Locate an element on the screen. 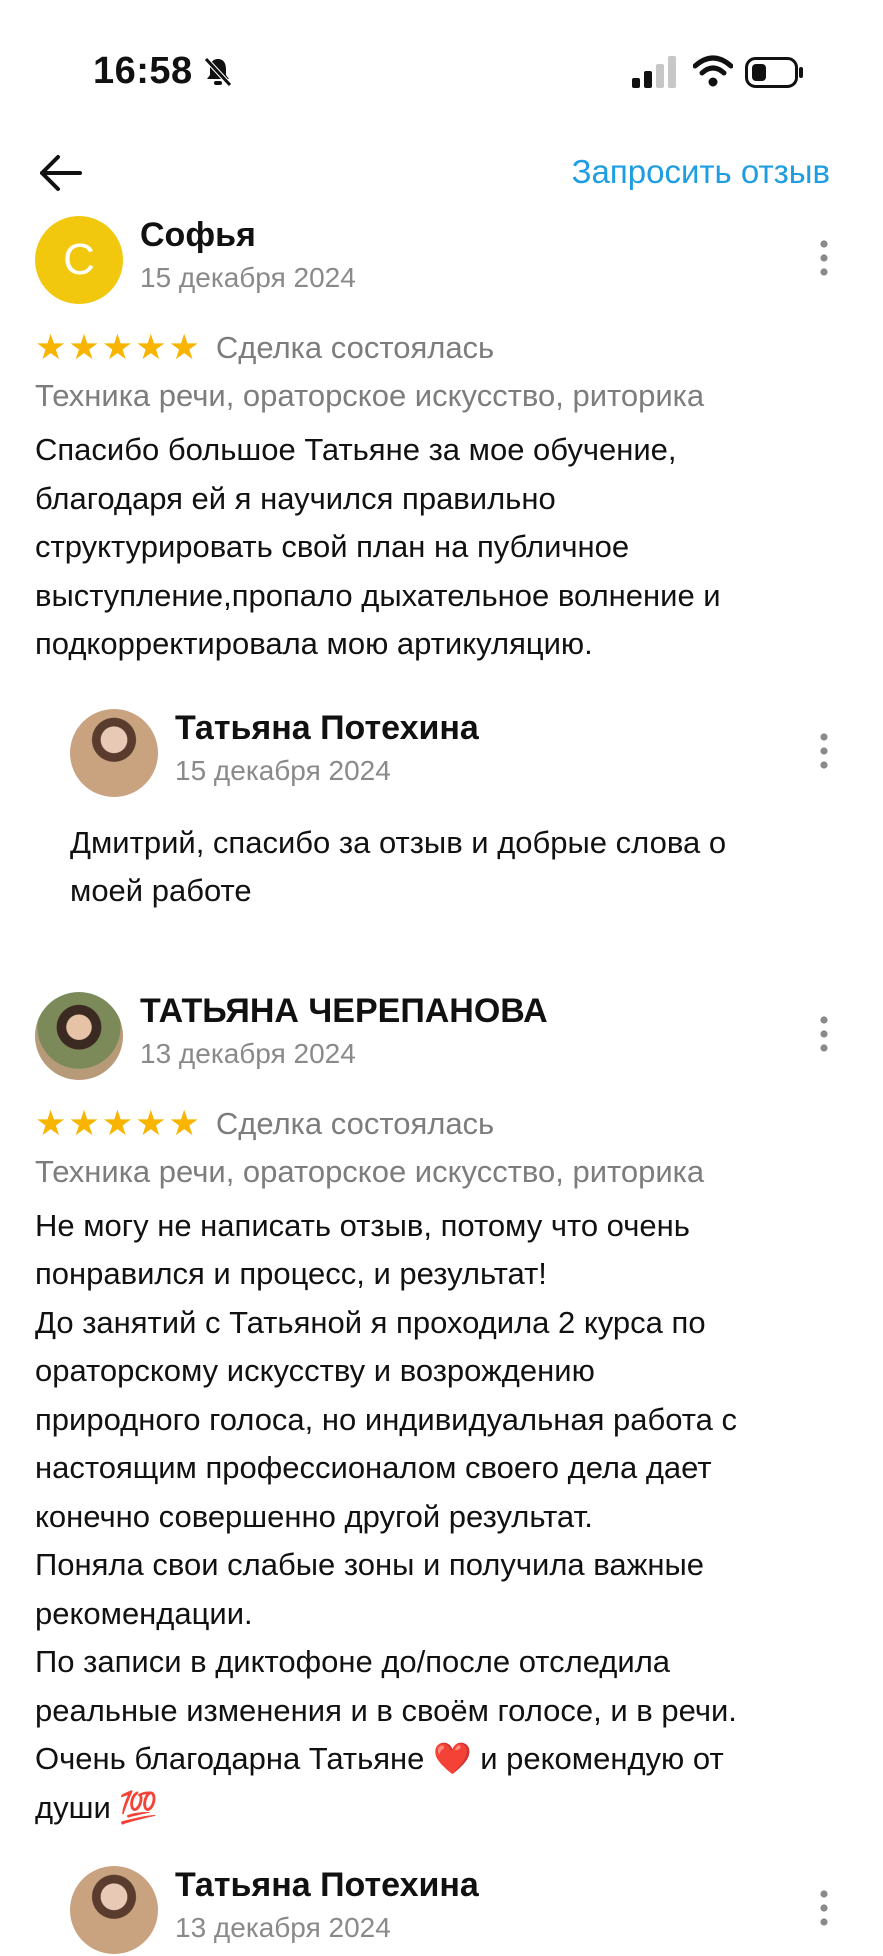 Image resolution: width=883 pixels, height=1956 pixels. avatar: С is located at coordinates (79, 260).